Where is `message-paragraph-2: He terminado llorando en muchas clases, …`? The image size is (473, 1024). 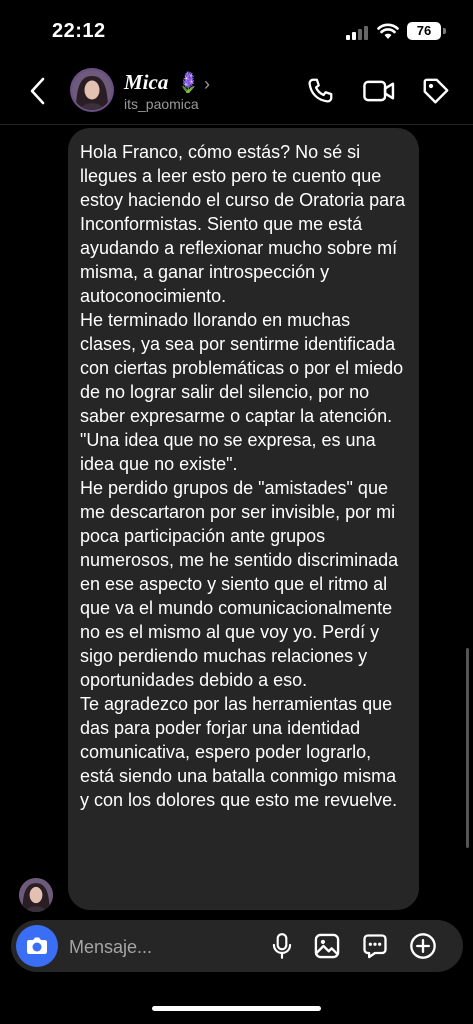
message-paragraph-2: He terminado llorando en muchas clases, … is located at coordinates (242, 392).